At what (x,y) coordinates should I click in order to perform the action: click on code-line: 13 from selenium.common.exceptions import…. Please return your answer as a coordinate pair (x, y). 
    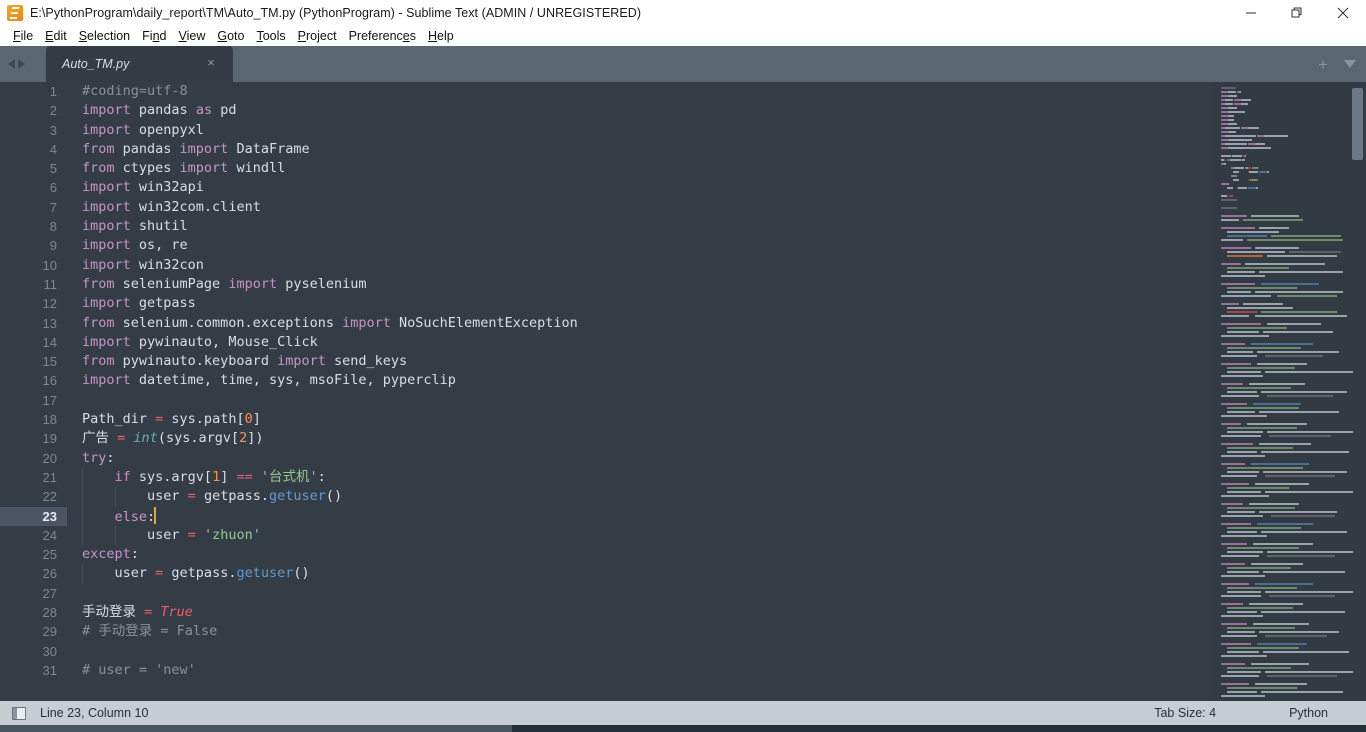
    Looking at the image, I should click on (607, 323).